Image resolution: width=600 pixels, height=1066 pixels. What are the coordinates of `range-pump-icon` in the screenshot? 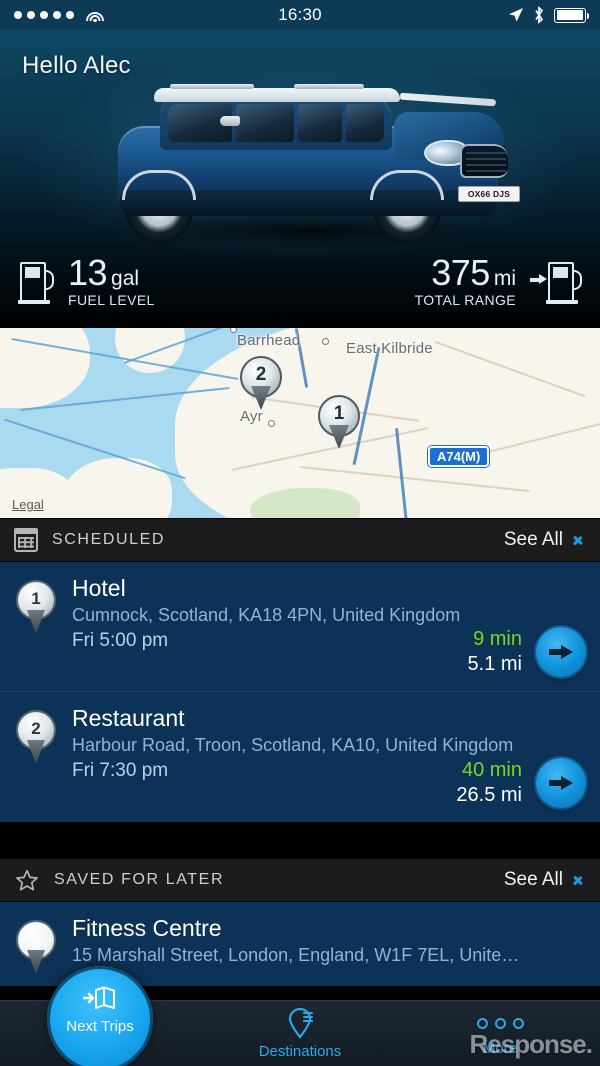 It's located at (564, 282).